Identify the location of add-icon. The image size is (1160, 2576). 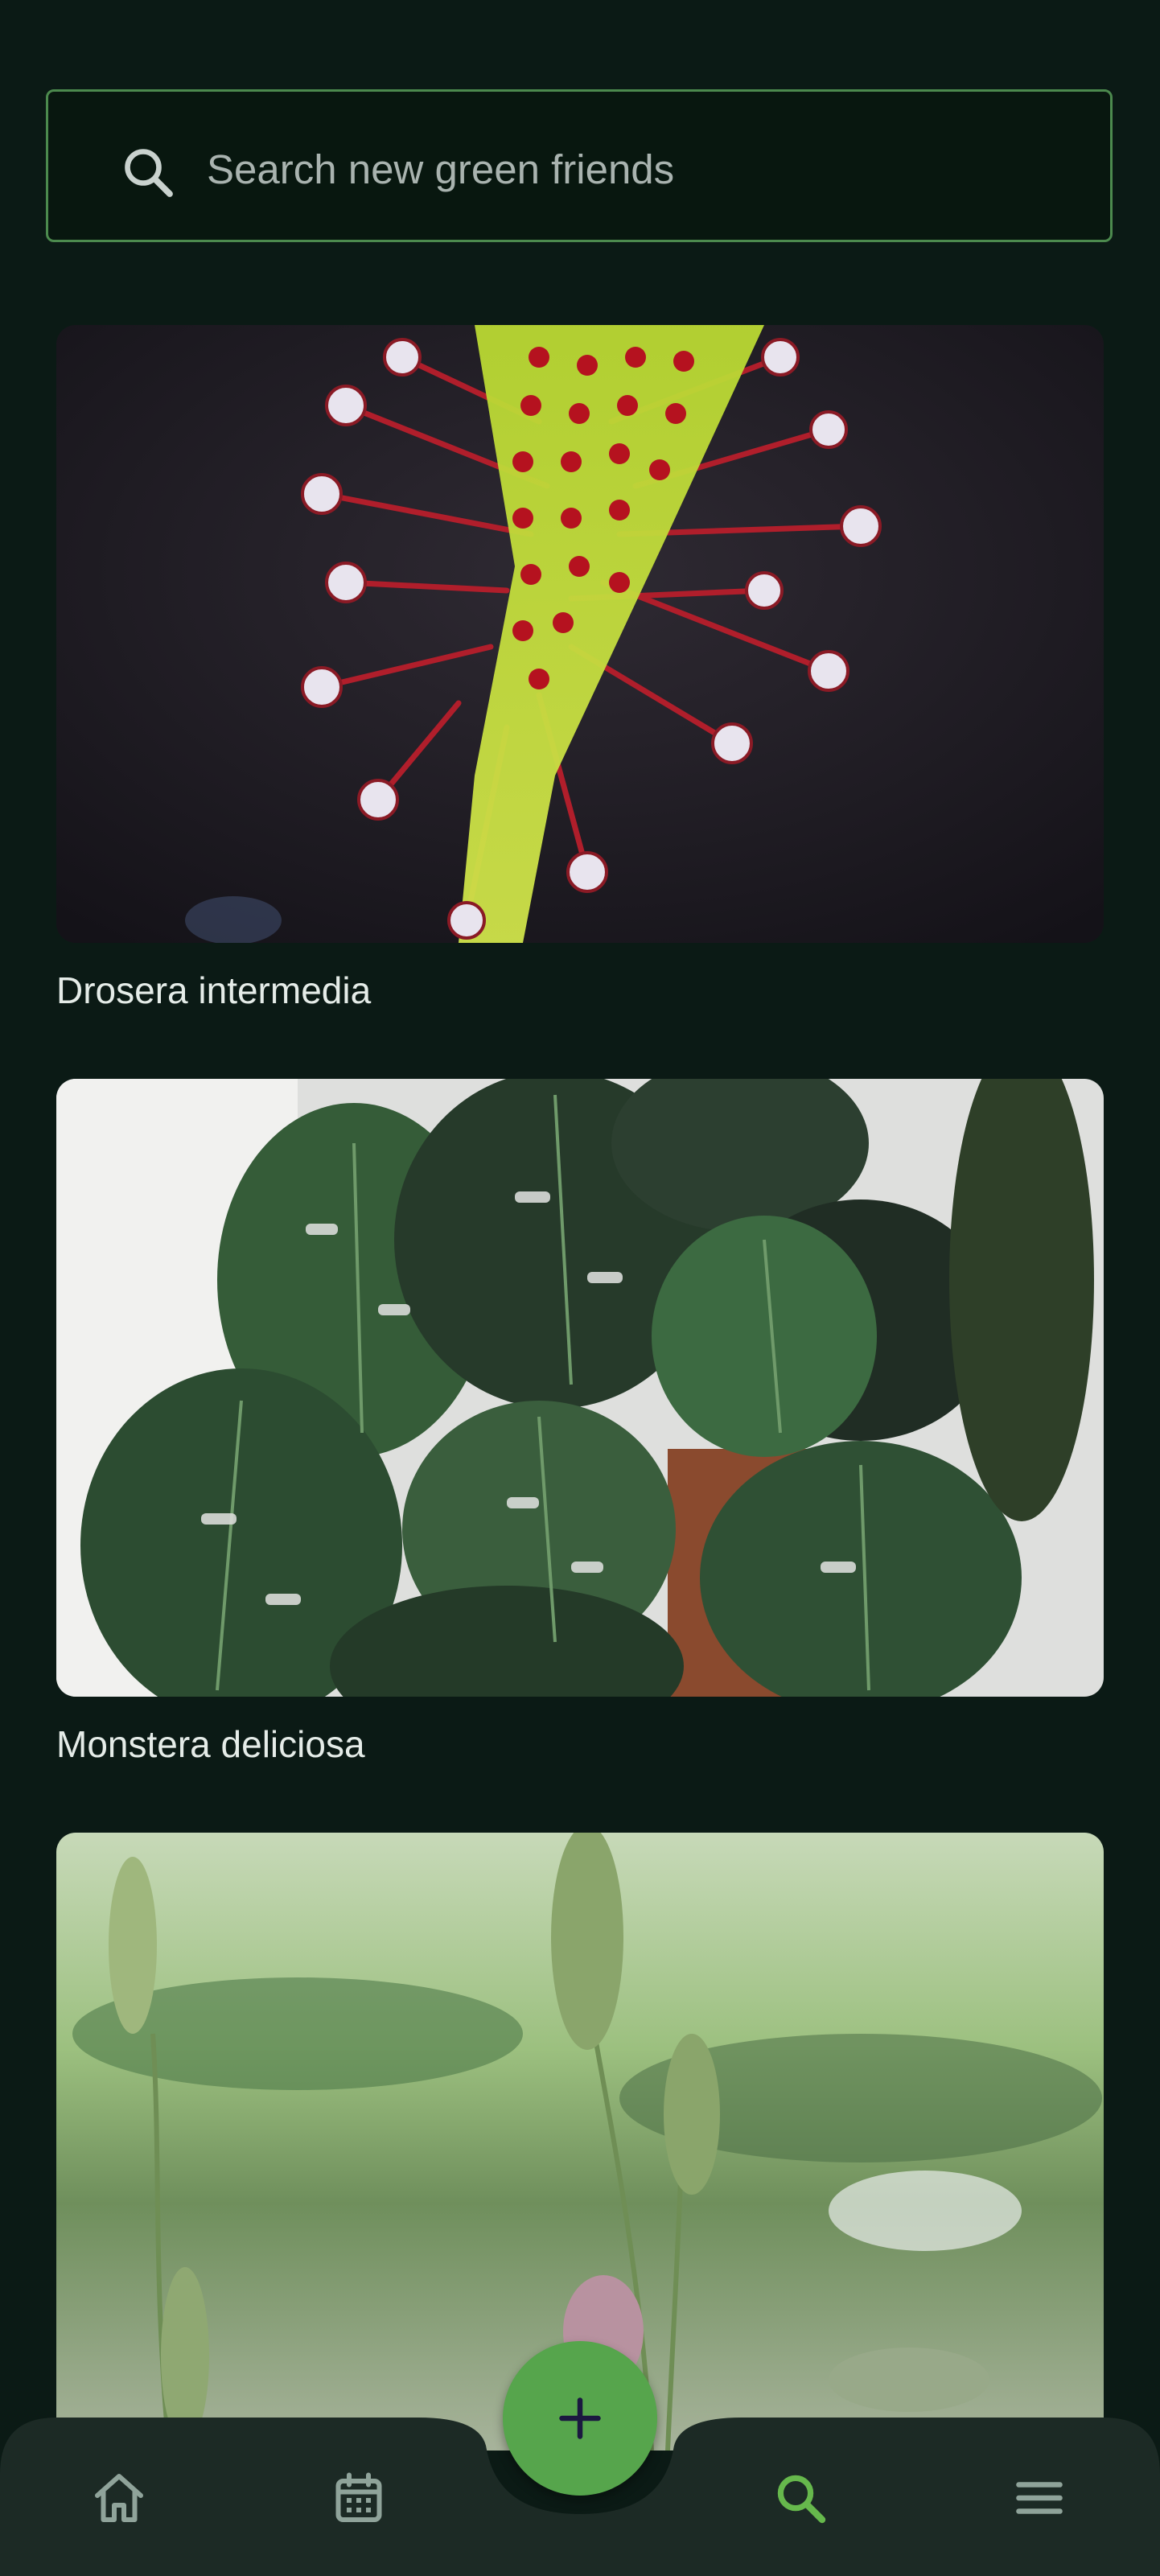
(580, 2418).